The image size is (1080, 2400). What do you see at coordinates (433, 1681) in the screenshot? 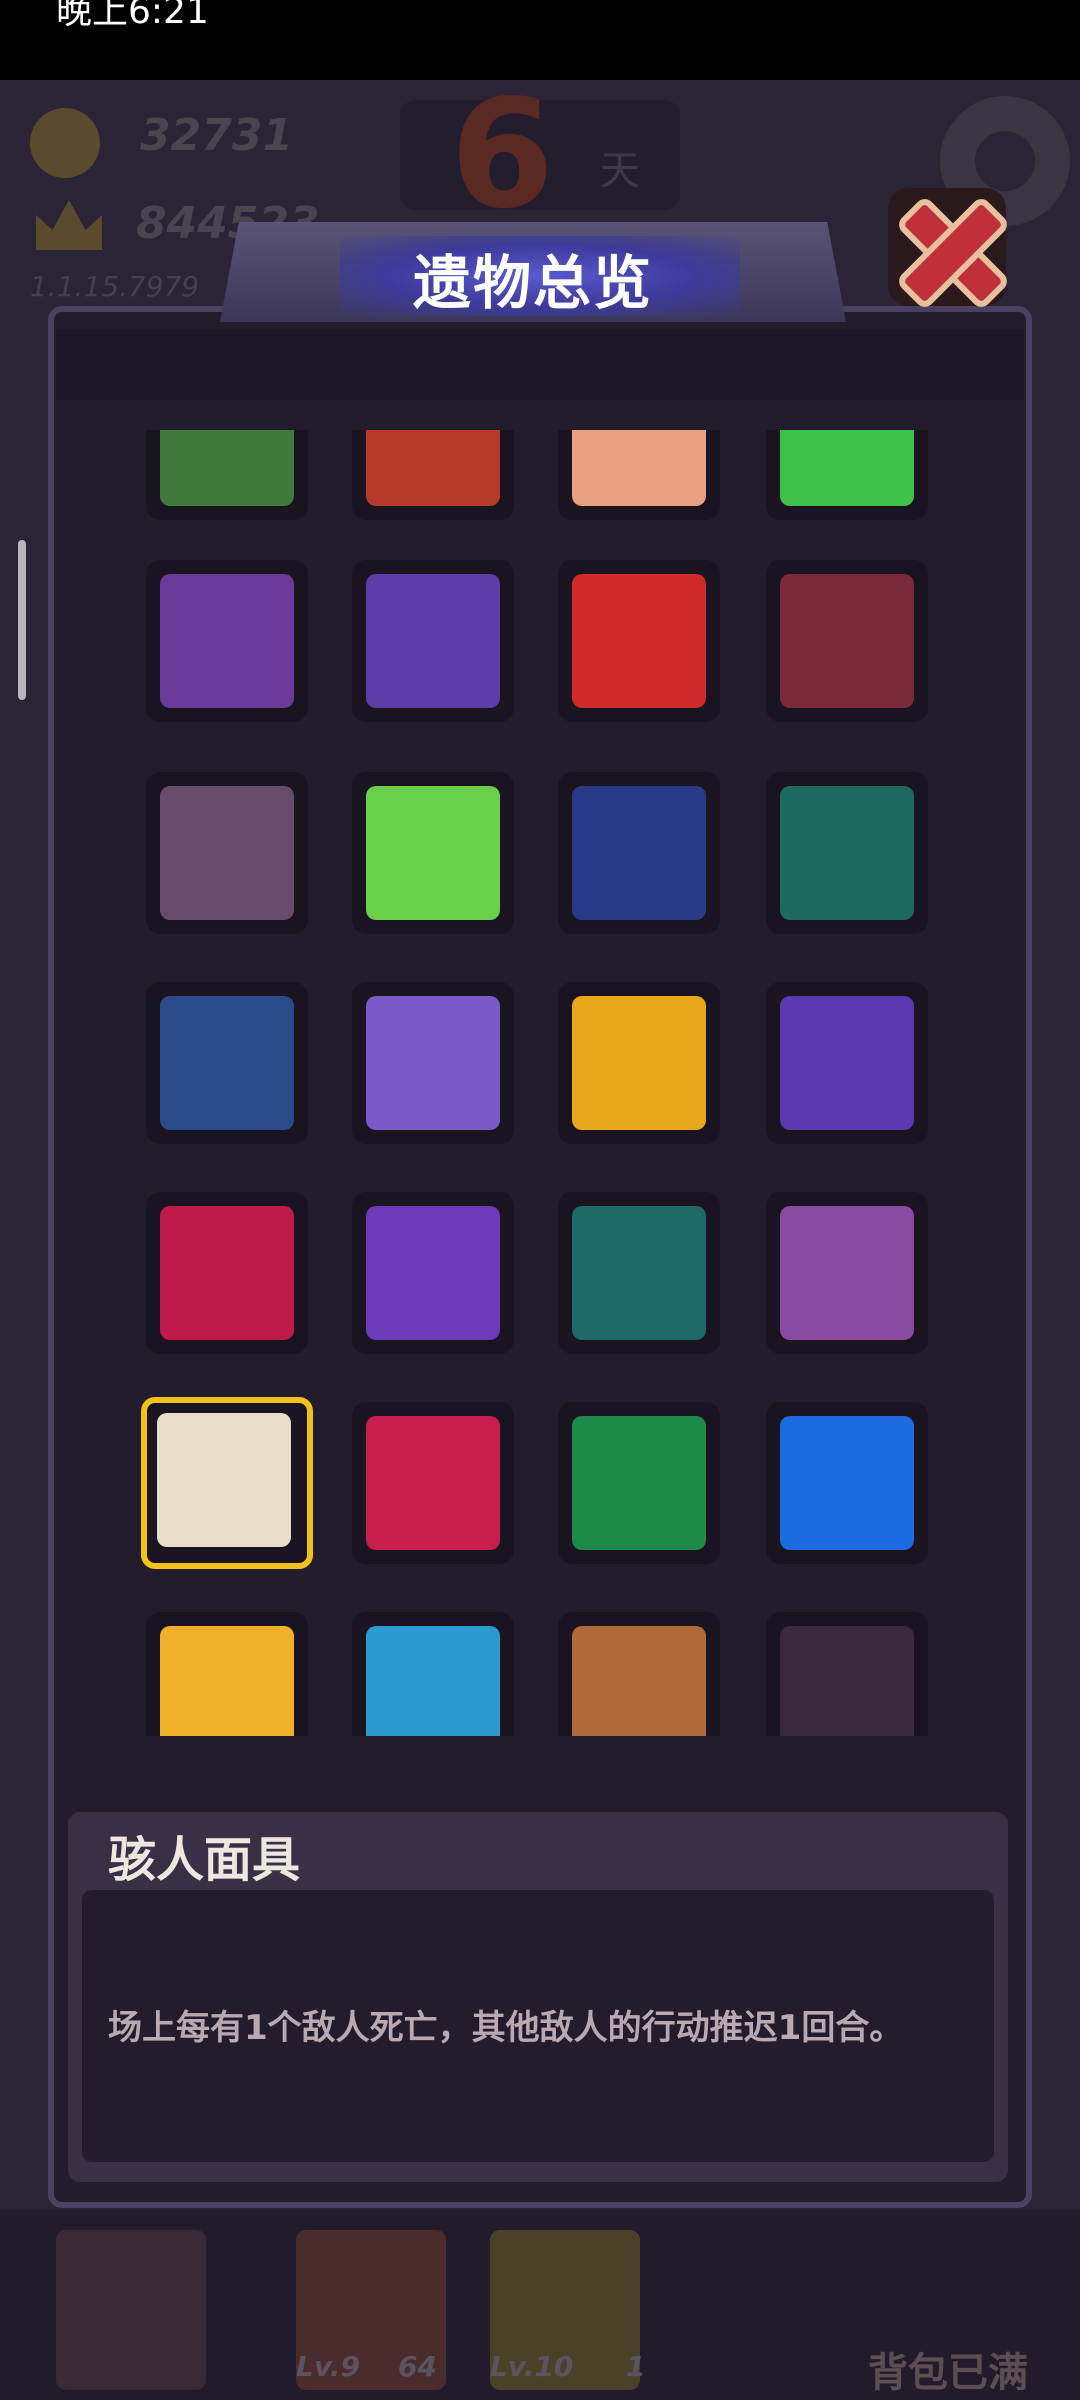
I see `blue-flame-skull-icon` at bounding box center [433, 1681].